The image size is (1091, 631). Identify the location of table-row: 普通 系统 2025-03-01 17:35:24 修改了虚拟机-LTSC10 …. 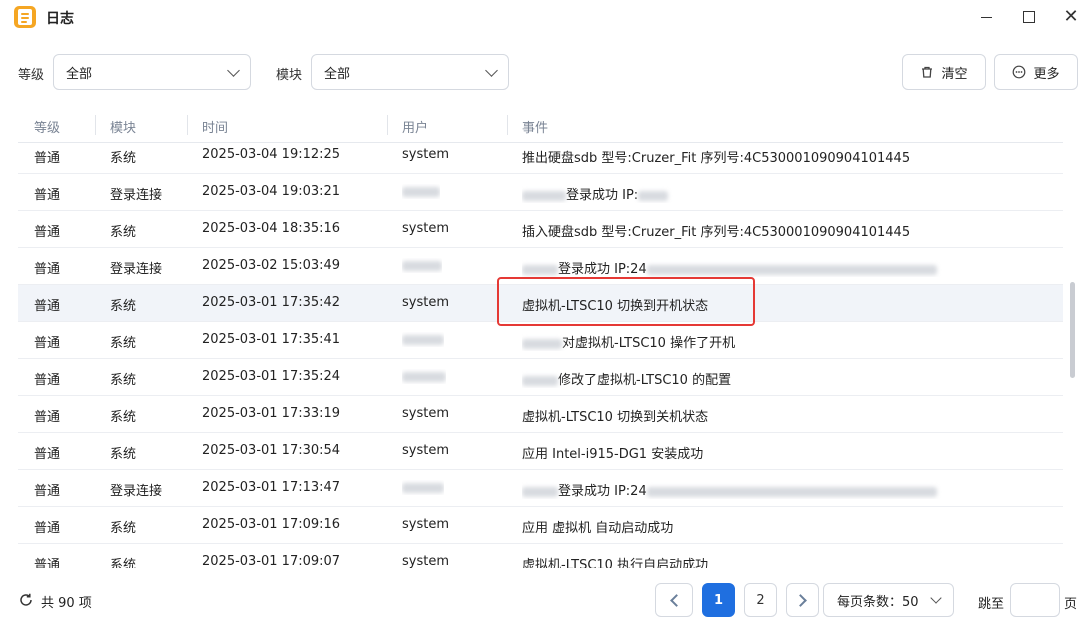
(540, 377).